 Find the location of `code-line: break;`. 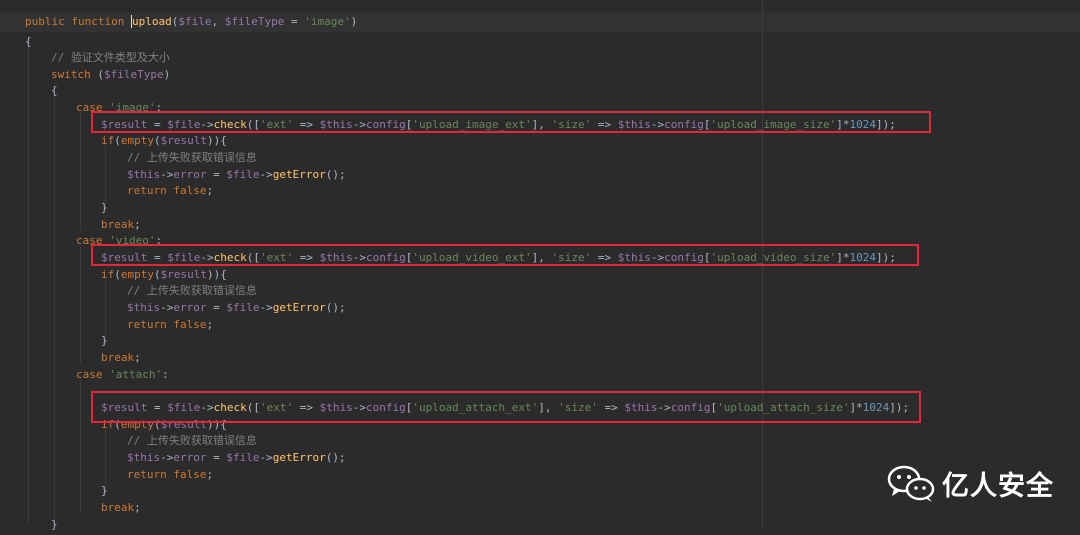

code-line: break; is located at coordinates (121, 508).